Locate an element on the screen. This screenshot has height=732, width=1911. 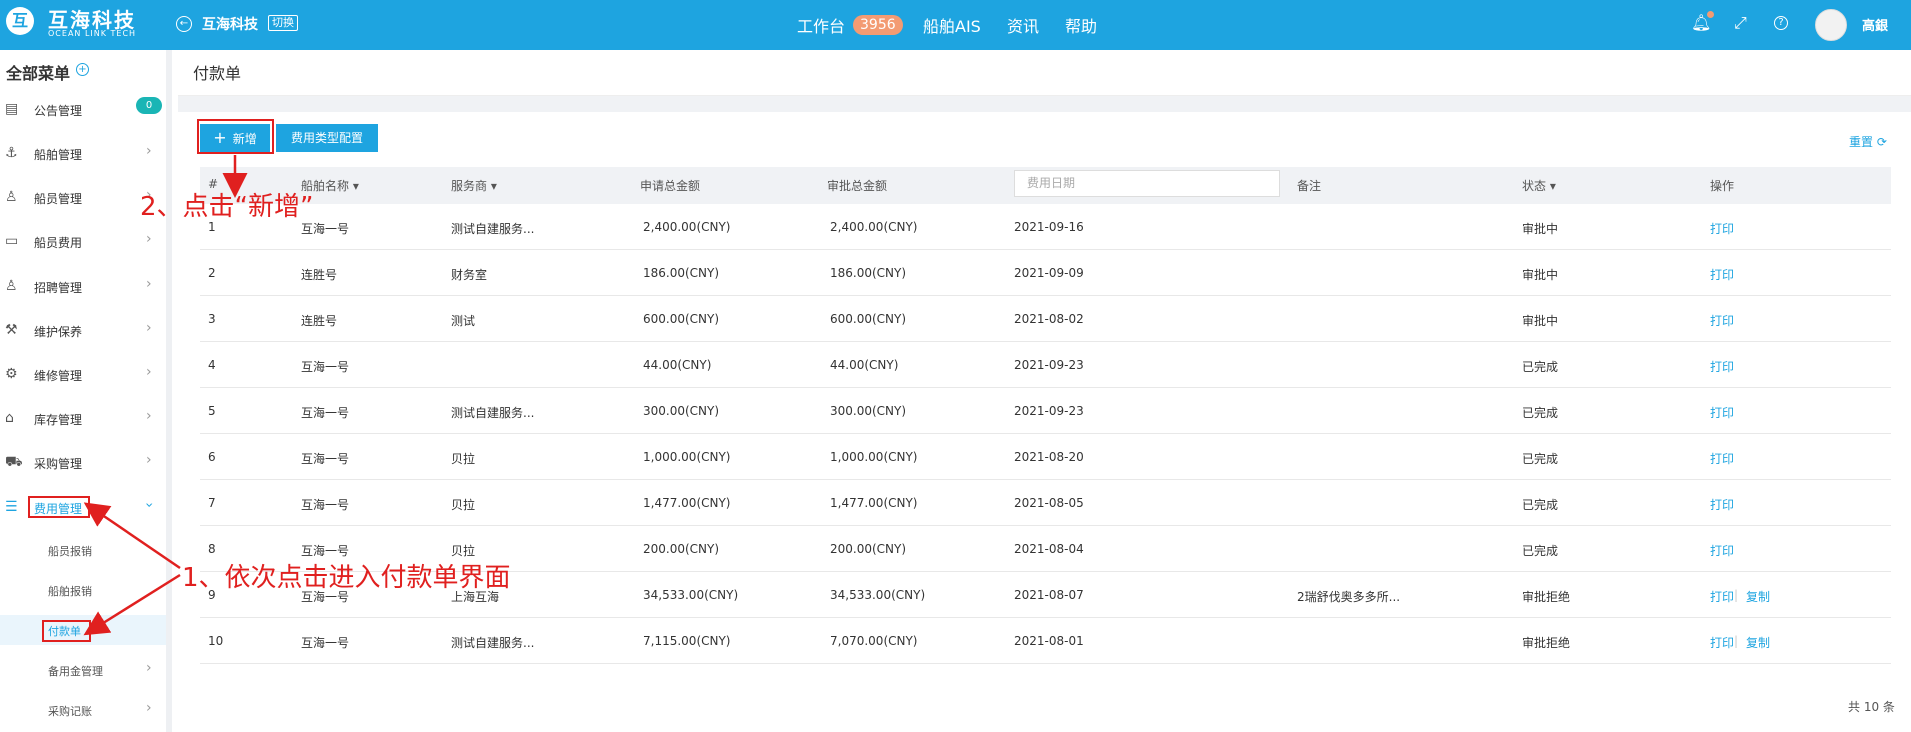
nav-news: 资讯 is located at coordinates (1023, 25).